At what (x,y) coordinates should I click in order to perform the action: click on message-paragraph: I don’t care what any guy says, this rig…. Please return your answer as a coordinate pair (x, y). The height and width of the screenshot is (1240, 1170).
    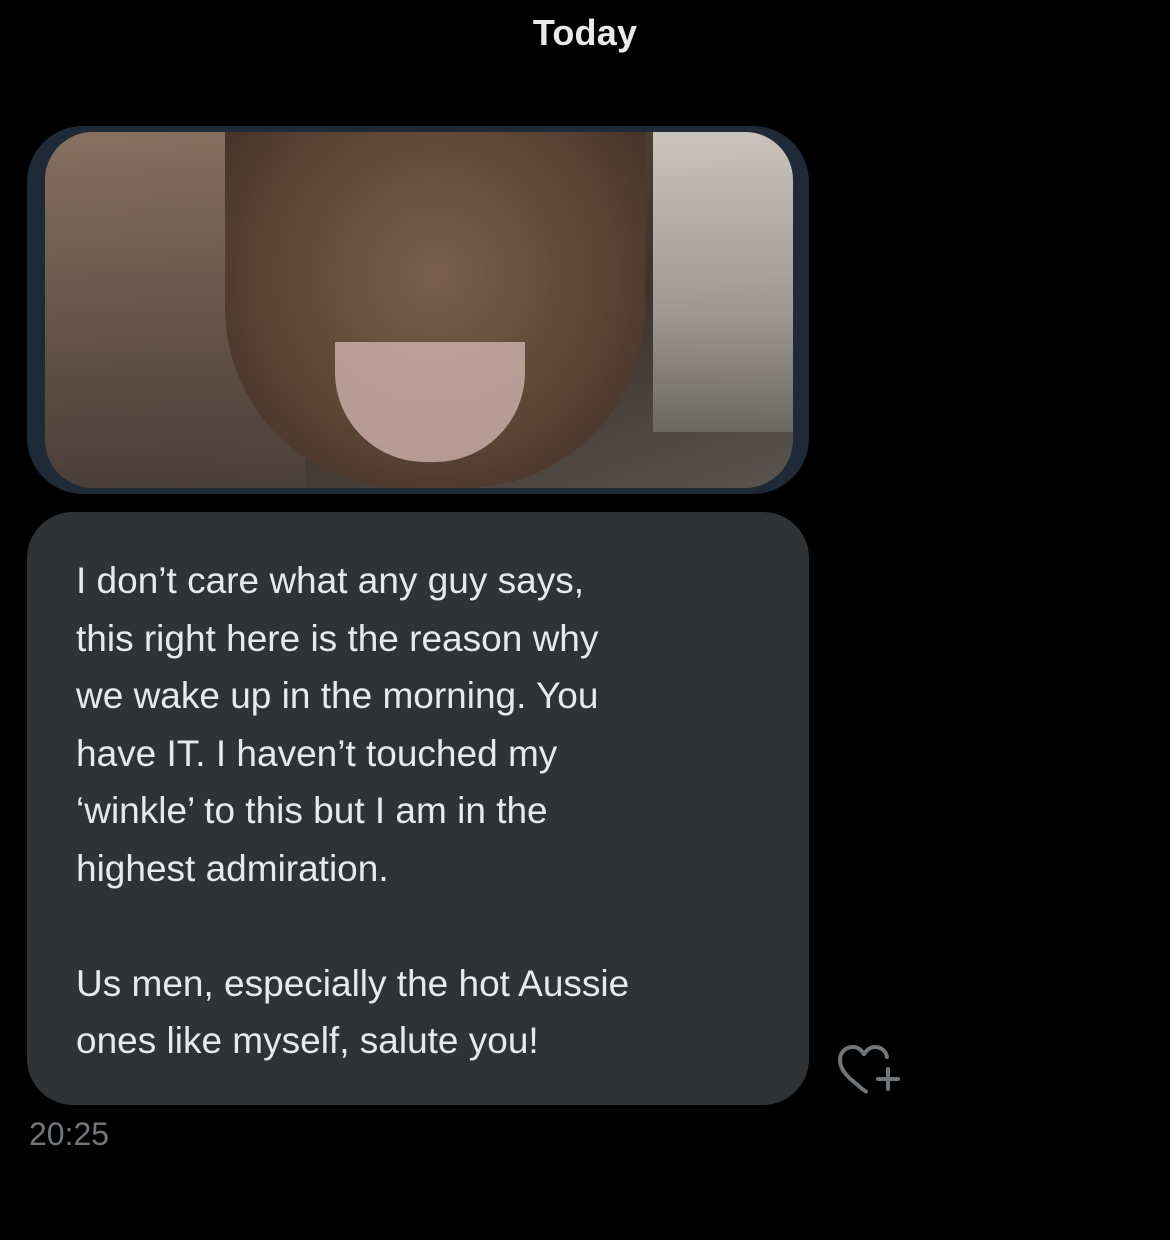
    Looking at the image, I should click on (337, 724).